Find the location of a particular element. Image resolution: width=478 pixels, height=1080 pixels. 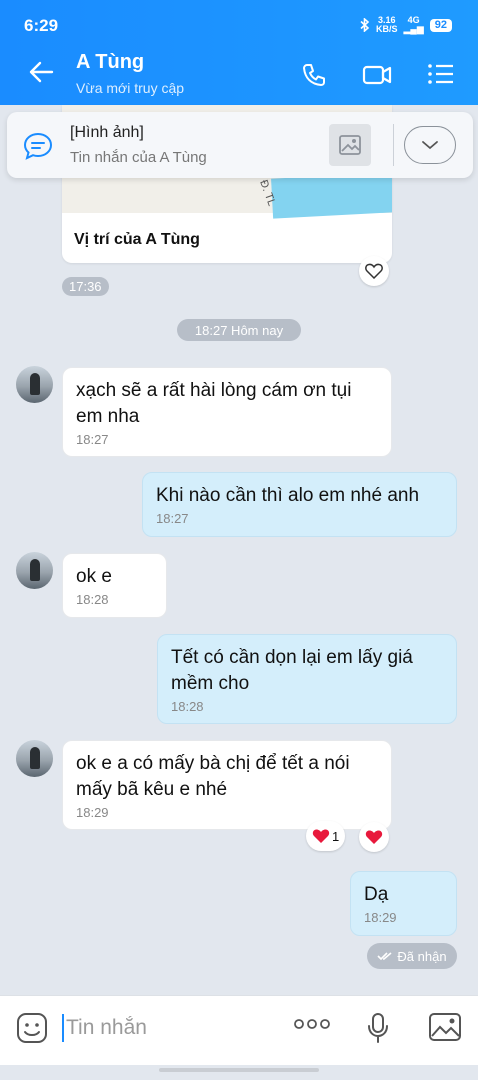

chat-bubble-icon is located at coordinates (38, 146).